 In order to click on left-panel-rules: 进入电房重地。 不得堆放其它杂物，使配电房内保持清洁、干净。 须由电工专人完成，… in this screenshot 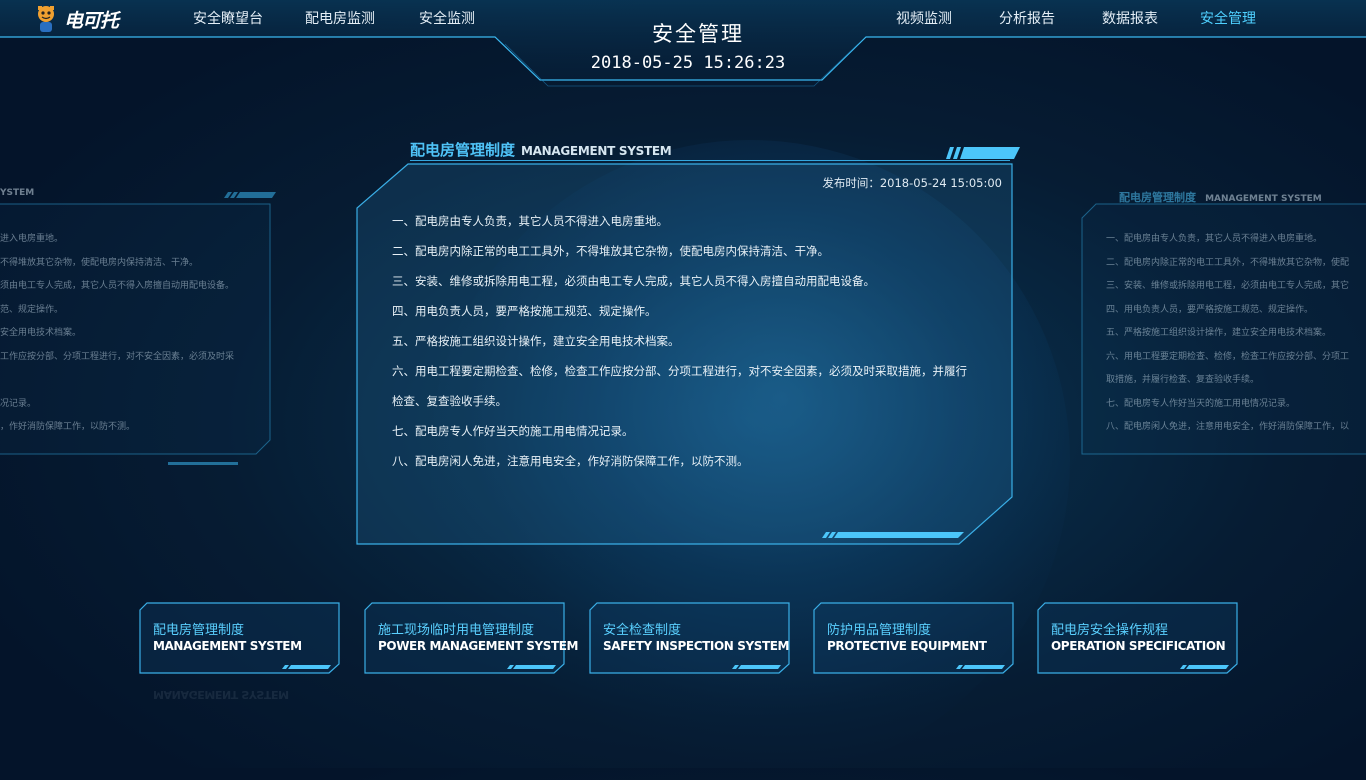, I will do `click(117, 334)`.